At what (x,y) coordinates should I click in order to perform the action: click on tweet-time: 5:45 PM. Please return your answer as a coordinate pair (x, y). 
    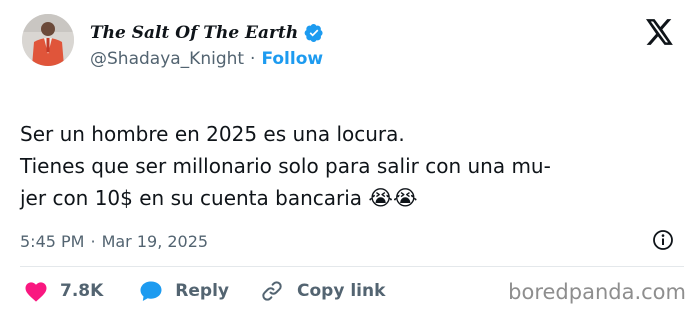
    Looking at the image, I should click on (52, 241).